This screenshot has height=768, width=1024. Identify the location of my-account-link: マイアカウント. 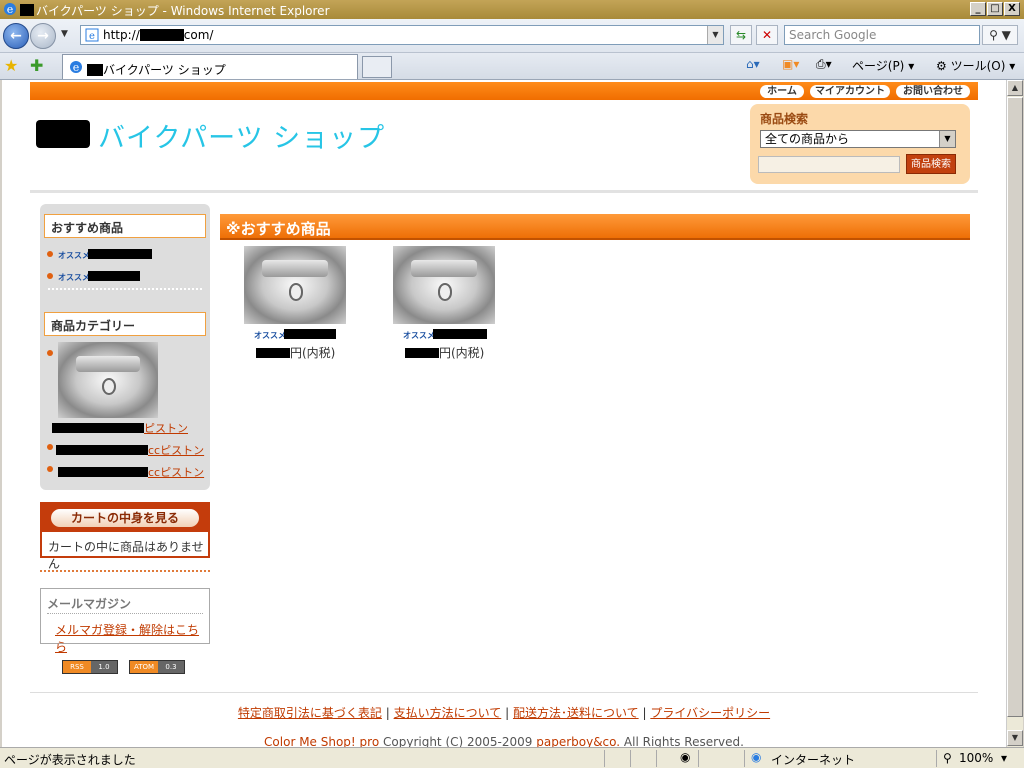
(850, 91).